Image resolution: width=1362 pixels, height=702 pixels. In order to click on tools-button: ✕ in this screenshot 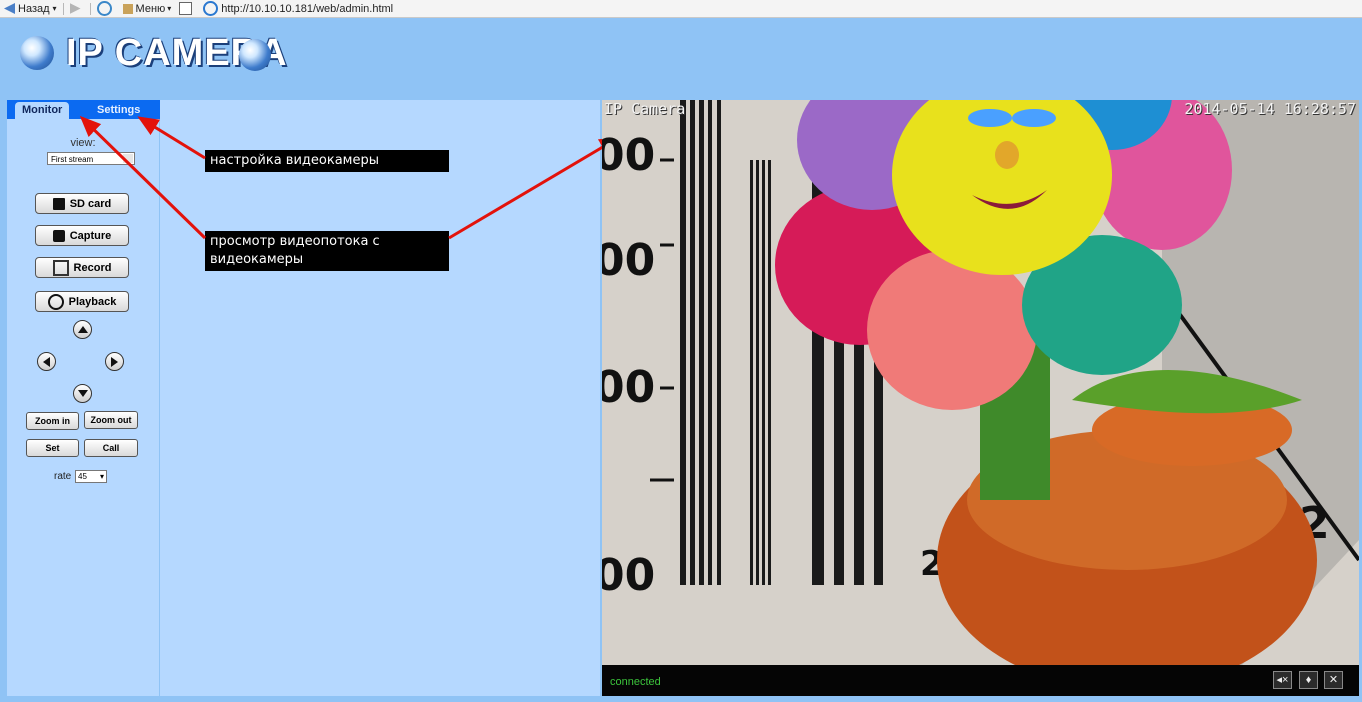, I will do `click(1333, 680)`.